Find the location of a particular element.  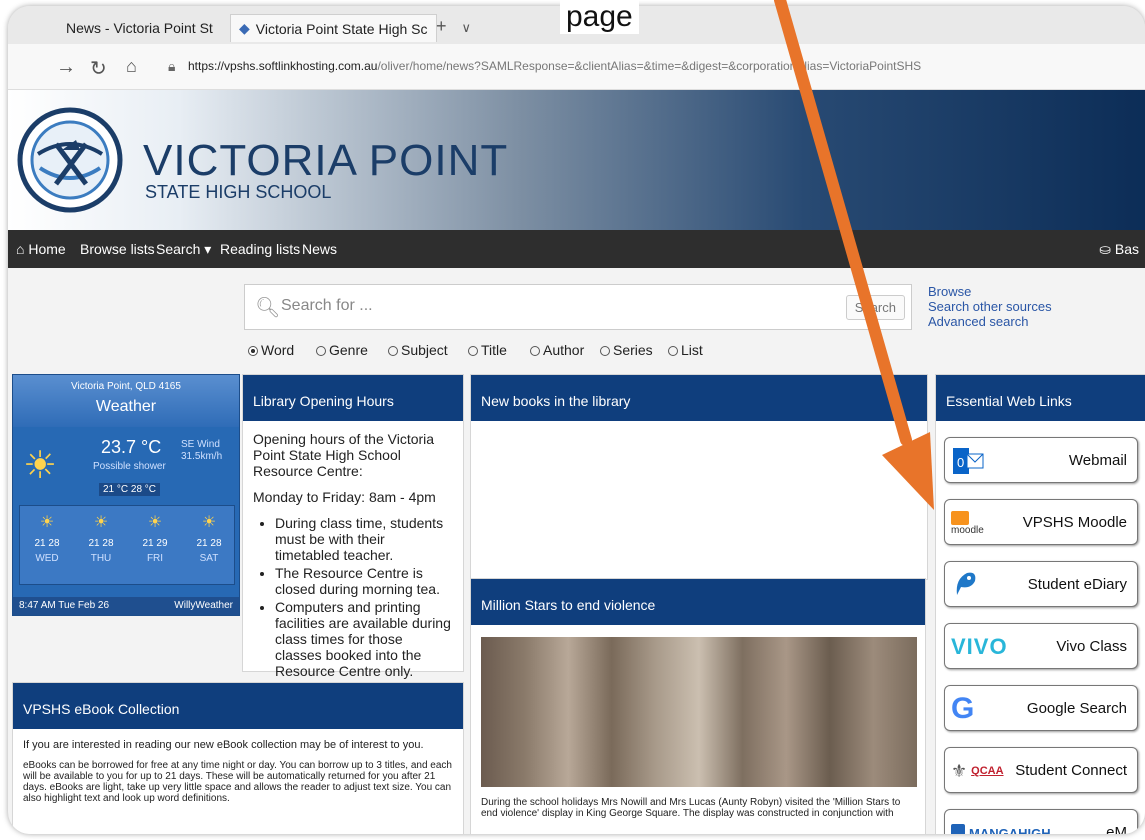

browse-link: Browse is located at coordinates (990, 291).